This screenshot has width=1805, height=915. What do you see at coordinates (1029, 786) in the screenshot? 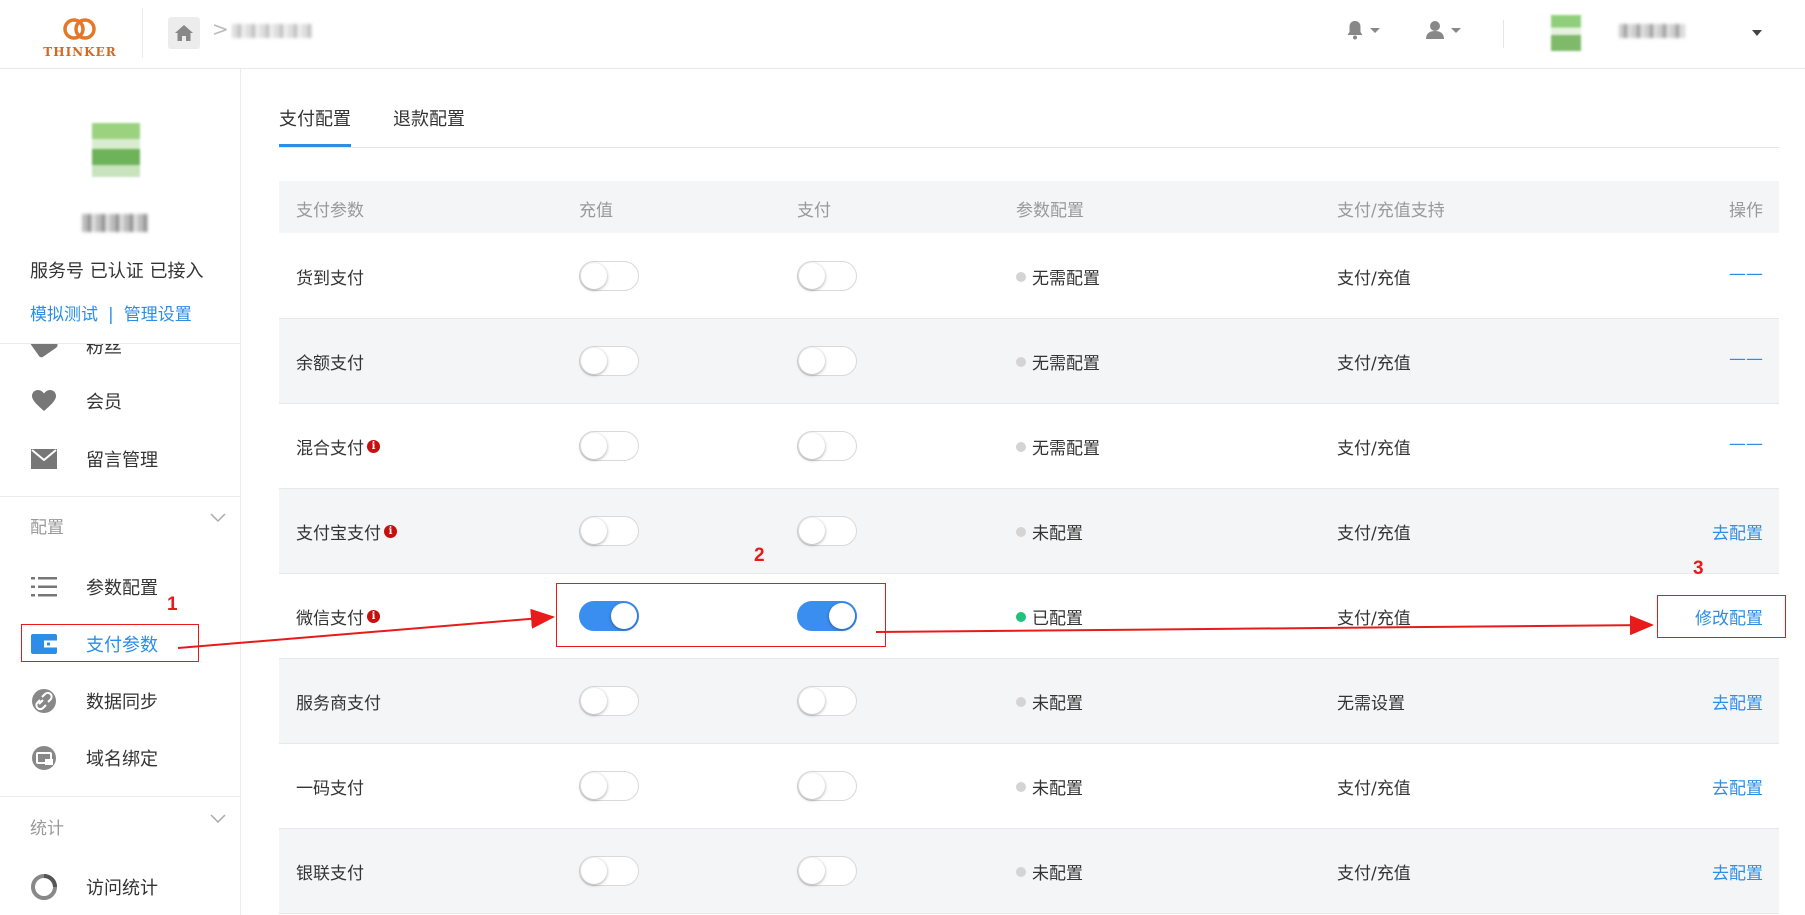
I see `table-row: 一码支付 未配置 支付/充值 去配置` at bounding box center [1029, 786].